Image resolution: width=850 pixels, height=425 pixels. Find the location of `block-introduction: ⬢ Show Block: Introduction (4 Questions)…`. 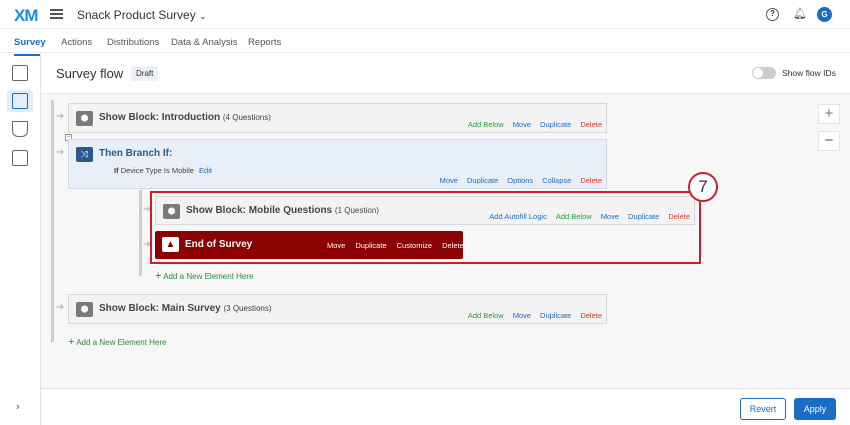

block-introduction: ⬢ Show Block: Introduction (4 Questions)… is located at coordinates (337, 118).